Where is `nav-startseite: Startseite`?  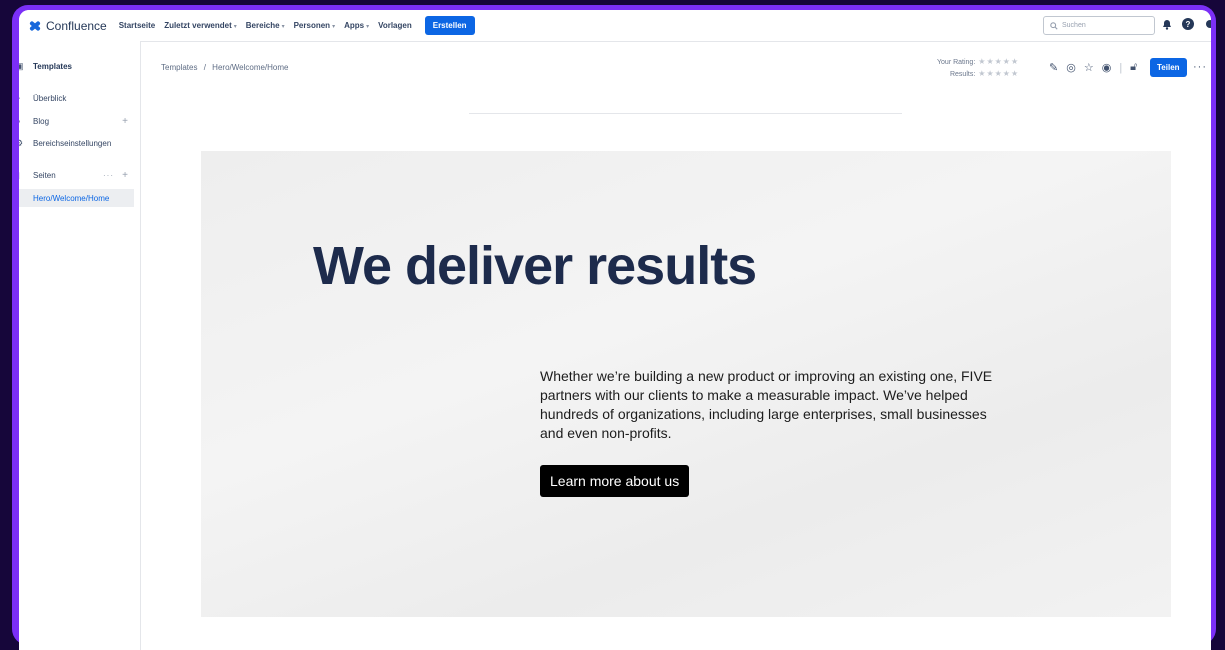 nav-startseite: Startseite is located at coordinates (137, 25).